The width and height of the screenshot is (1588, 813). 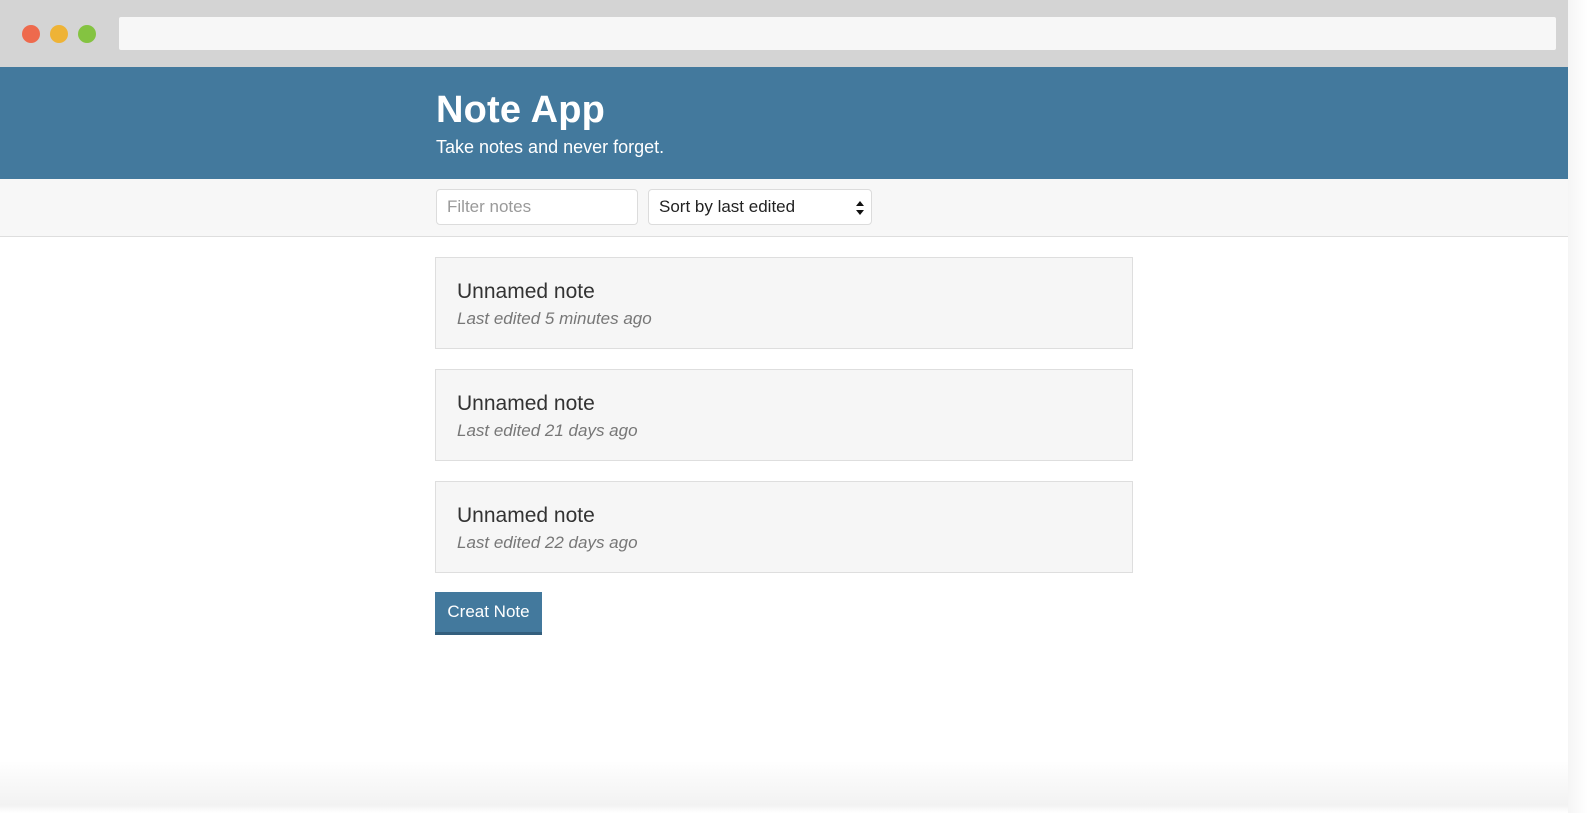 I want to click on note-last-edited: Last edited 21 days ago, so click(x=547, y=430).